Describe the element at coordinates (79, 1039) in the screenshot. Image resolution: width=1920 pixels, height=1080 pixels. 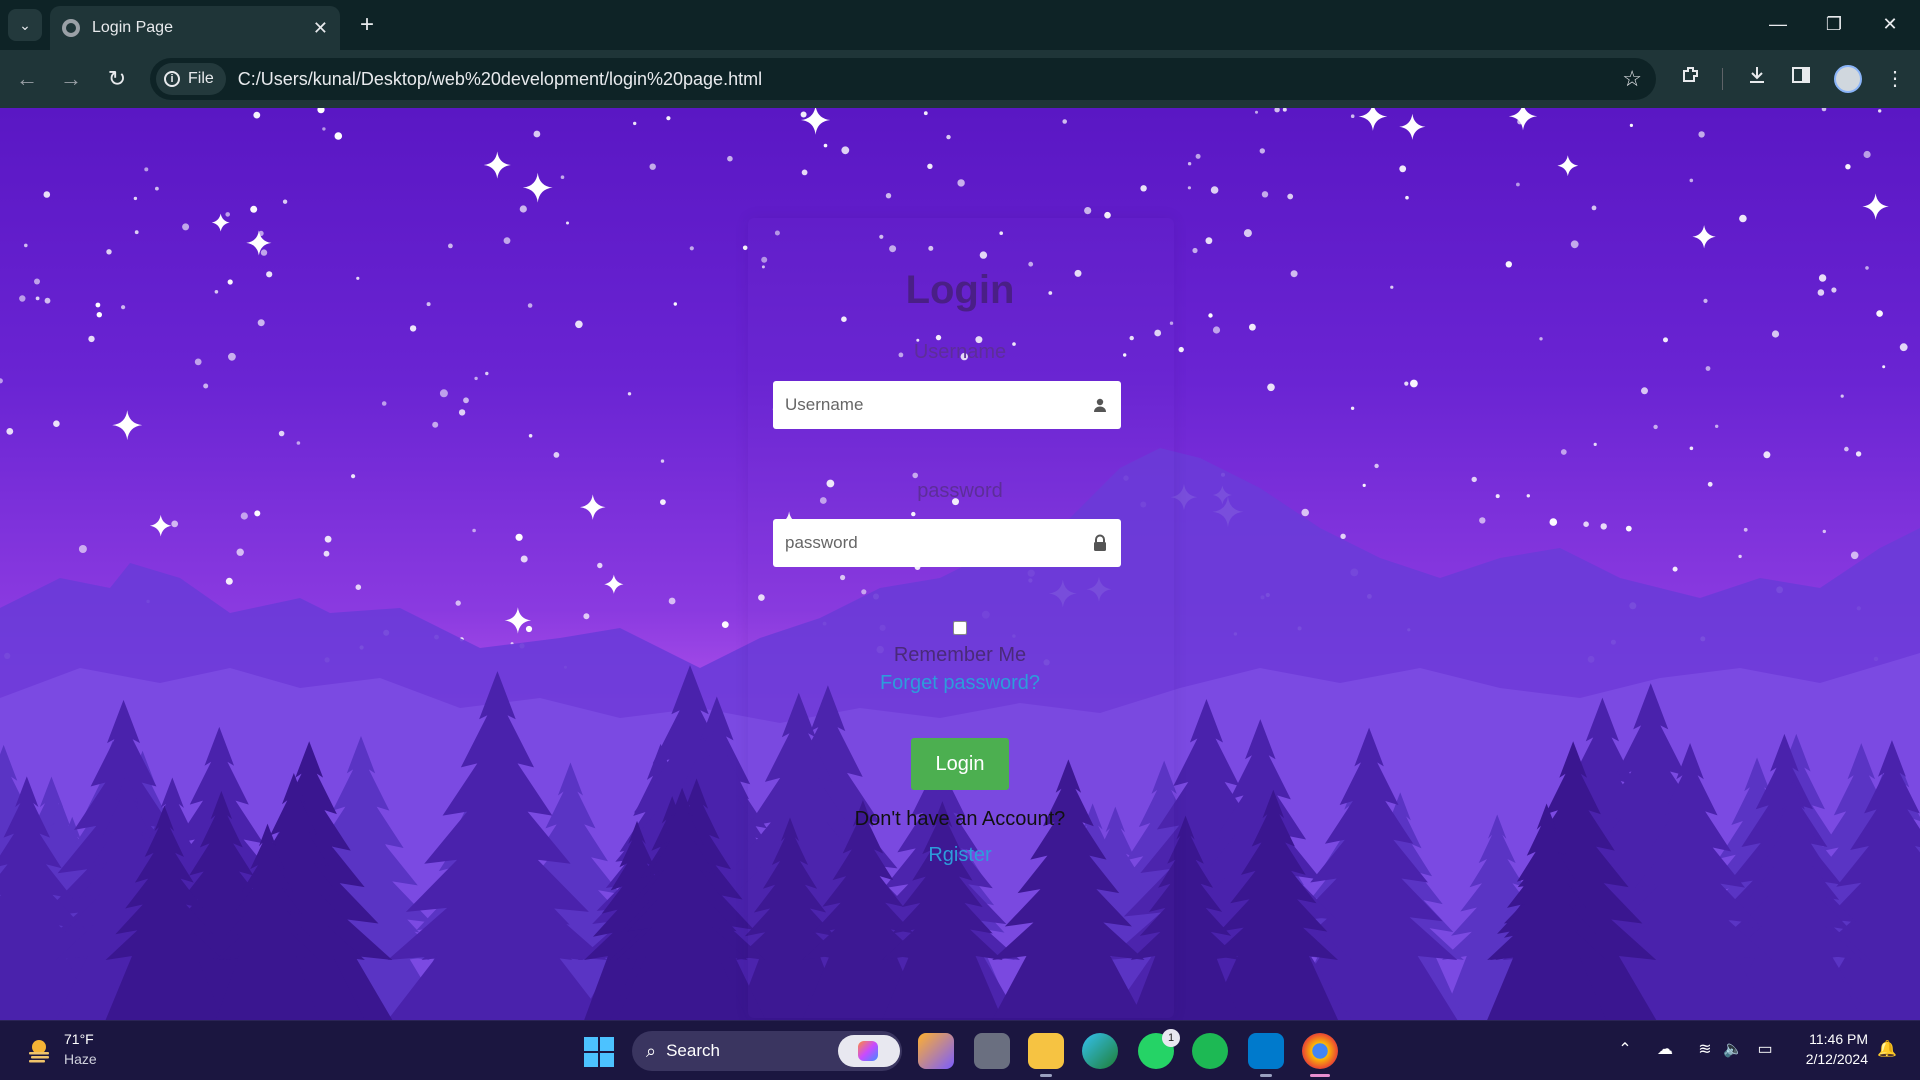
I see `weather-temperature: 71°F` at that location.